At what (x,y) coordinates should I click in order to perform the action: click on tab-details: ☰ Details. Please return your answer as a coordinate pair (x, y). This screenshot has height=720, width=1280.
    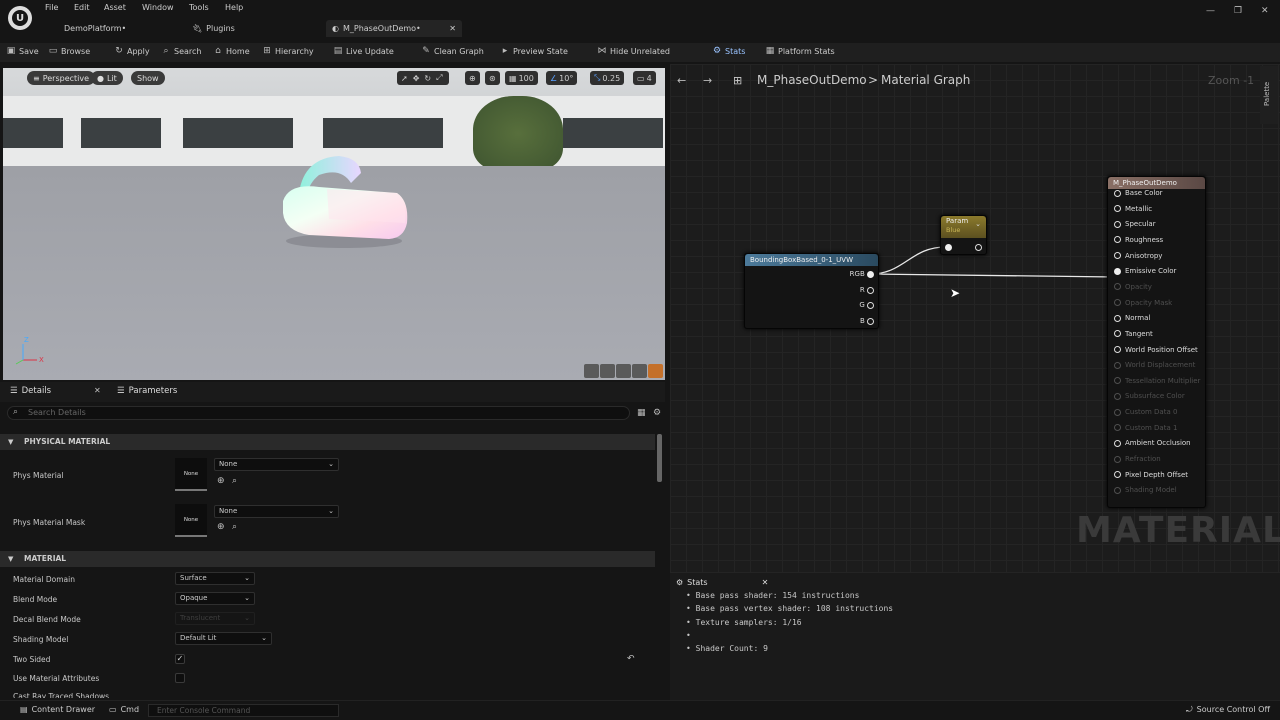
    Looking at the image, I should click on (30, 391).